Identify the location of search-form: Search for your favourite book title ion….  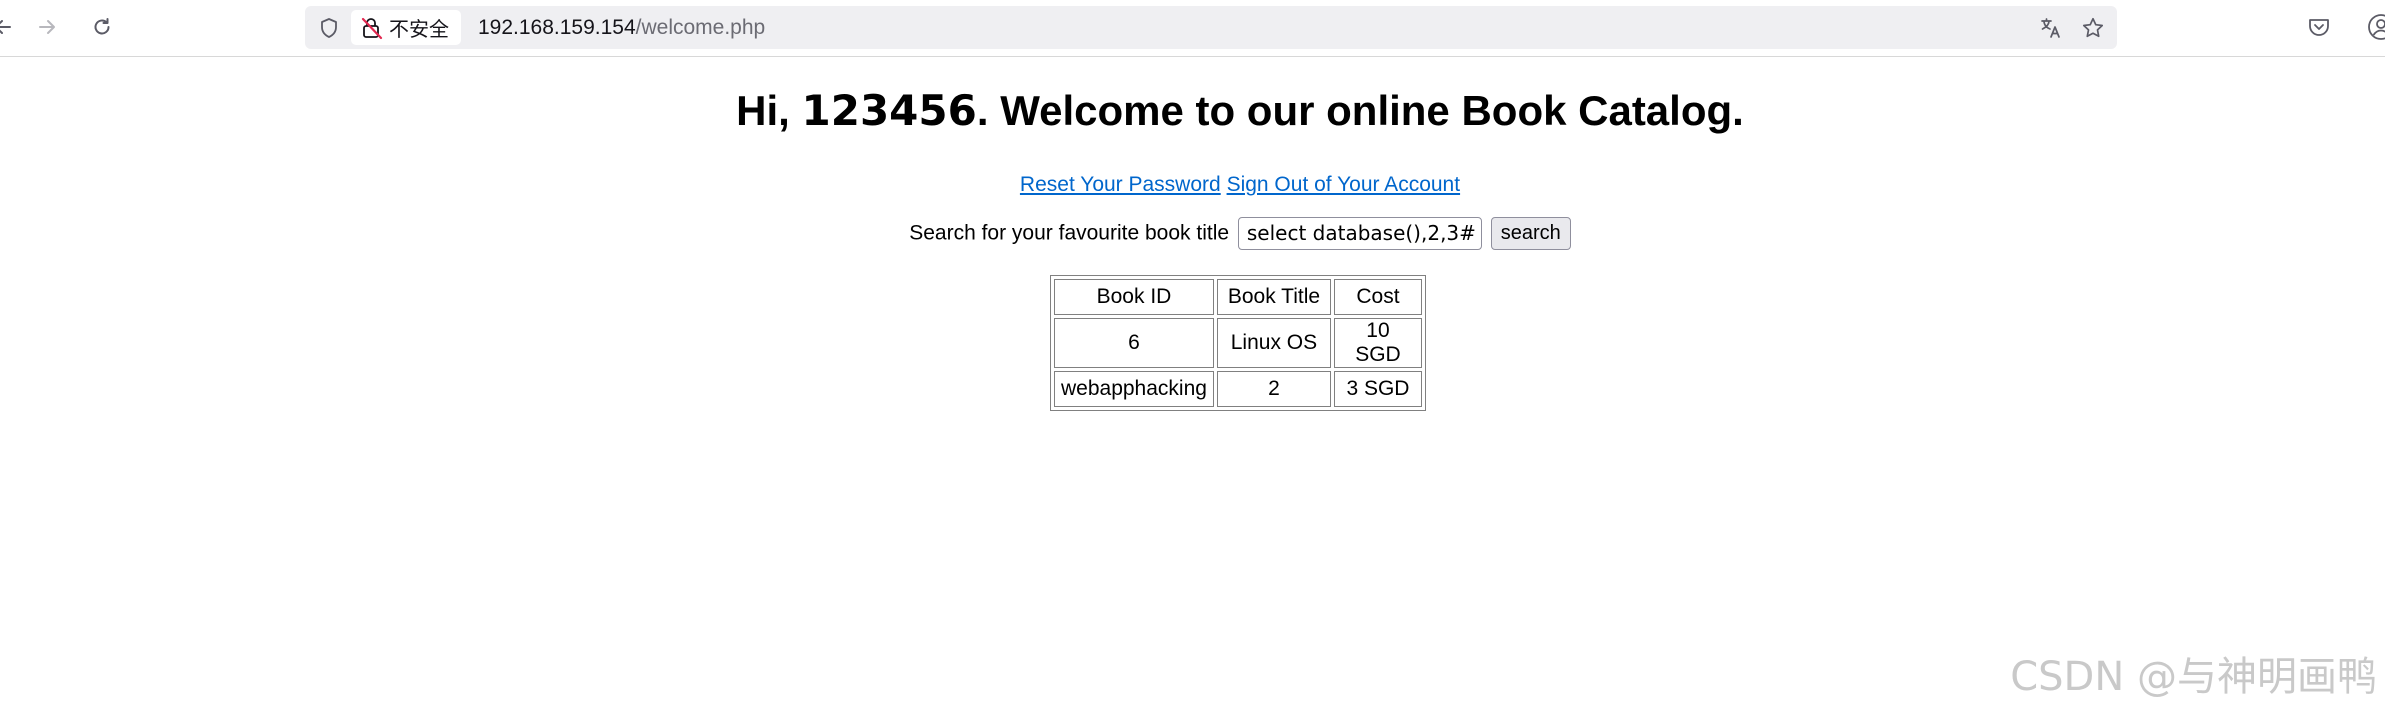
(1192, 233).